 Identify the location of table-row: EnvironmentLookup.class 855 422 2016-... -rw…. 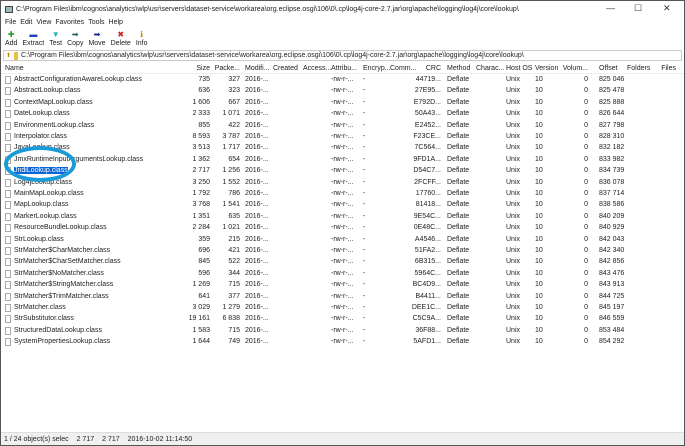
(342, 126).